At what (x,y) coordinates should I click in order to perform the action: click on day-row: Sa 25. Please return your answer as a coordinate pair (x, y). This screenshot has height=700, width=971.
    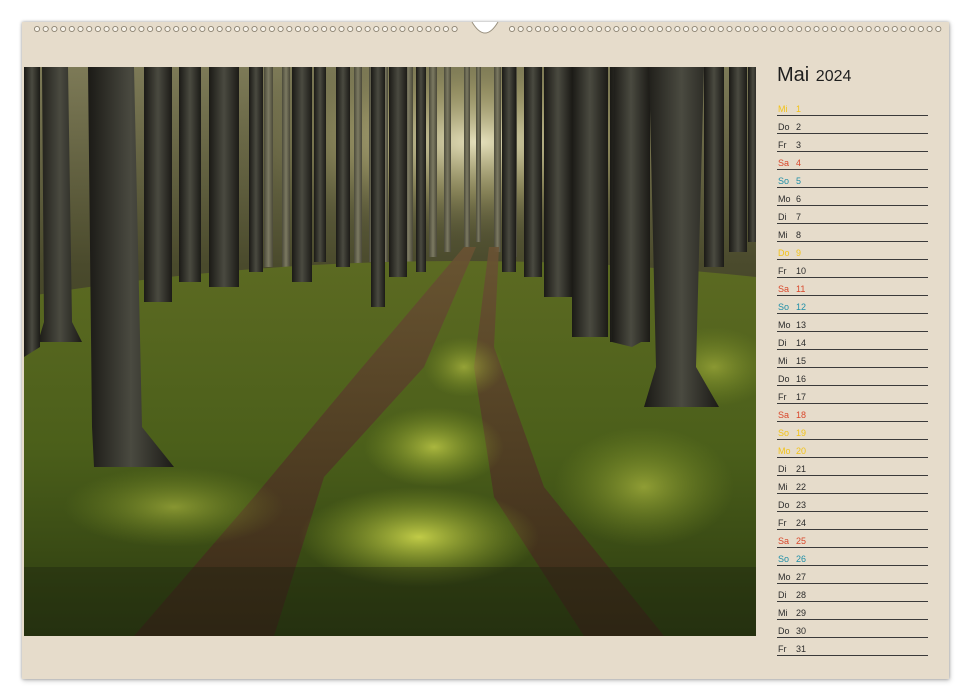
    Looking at the image, I should click on (852, 539).